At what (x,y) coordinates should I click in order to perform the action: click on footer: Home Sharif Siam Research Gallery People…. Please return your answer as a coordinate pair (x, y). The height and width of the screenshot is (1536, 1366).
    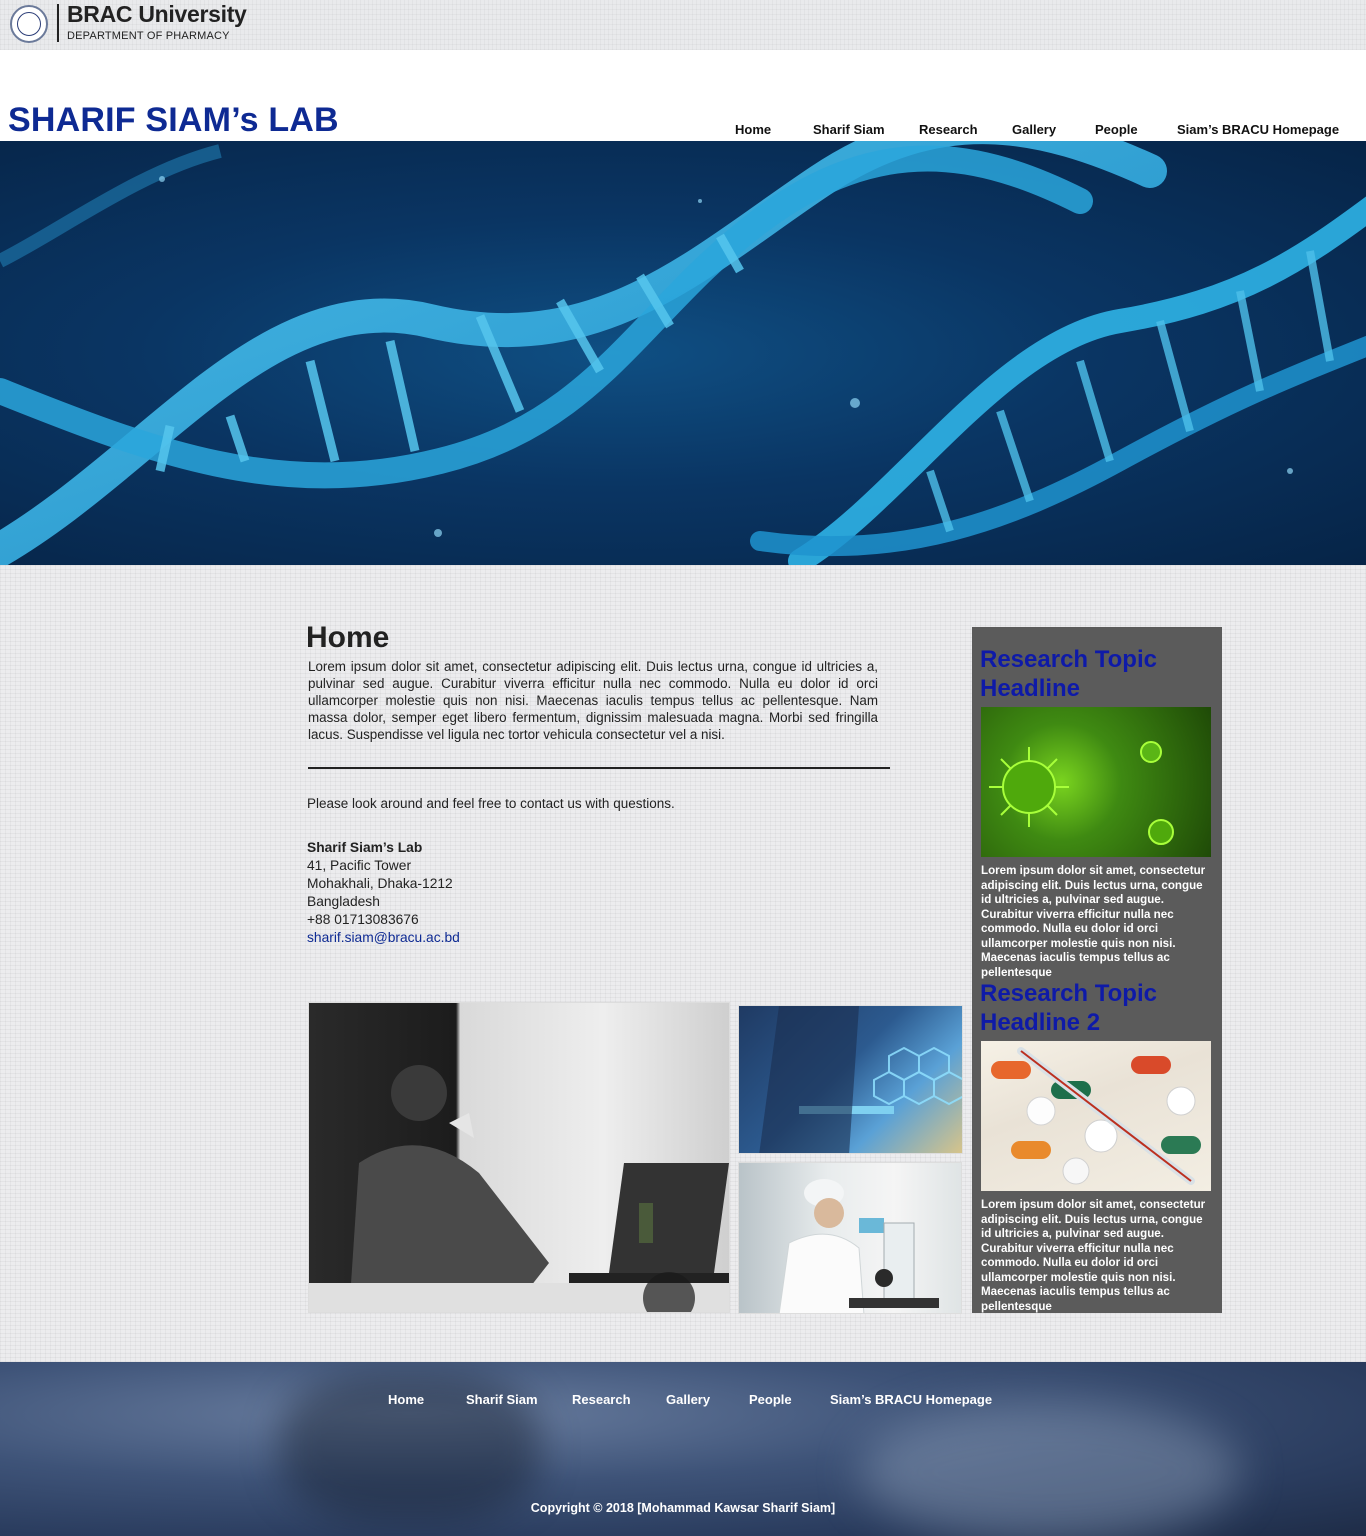
    Looking at the image, I should click on (683, 1449).